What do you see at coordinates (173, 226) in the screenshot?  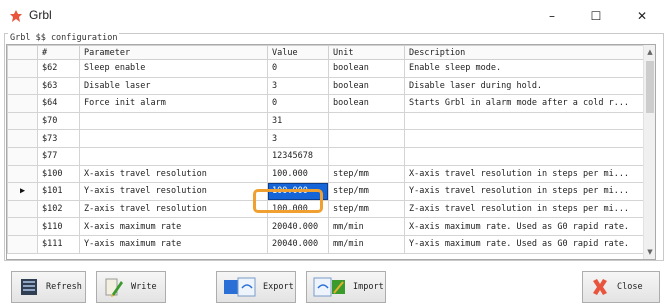 I see `cell-parameter: X-axis maximum rate` at bounding box center [173, 226].